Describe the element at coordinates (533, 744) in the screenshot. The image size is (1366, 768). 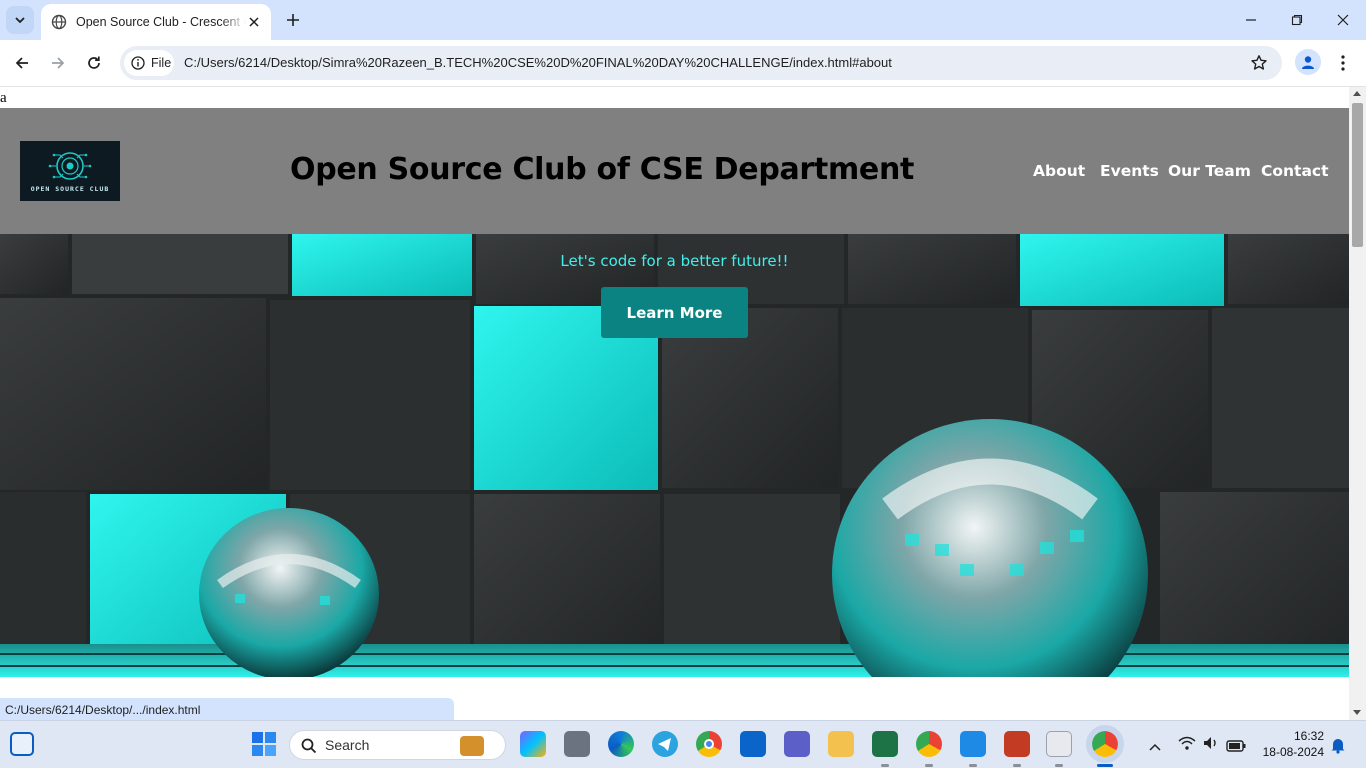
I see `copilot-icon` at that location.